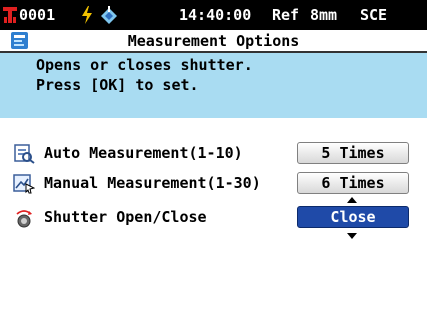  I want to click on shutter-icon, so click(24, 218).